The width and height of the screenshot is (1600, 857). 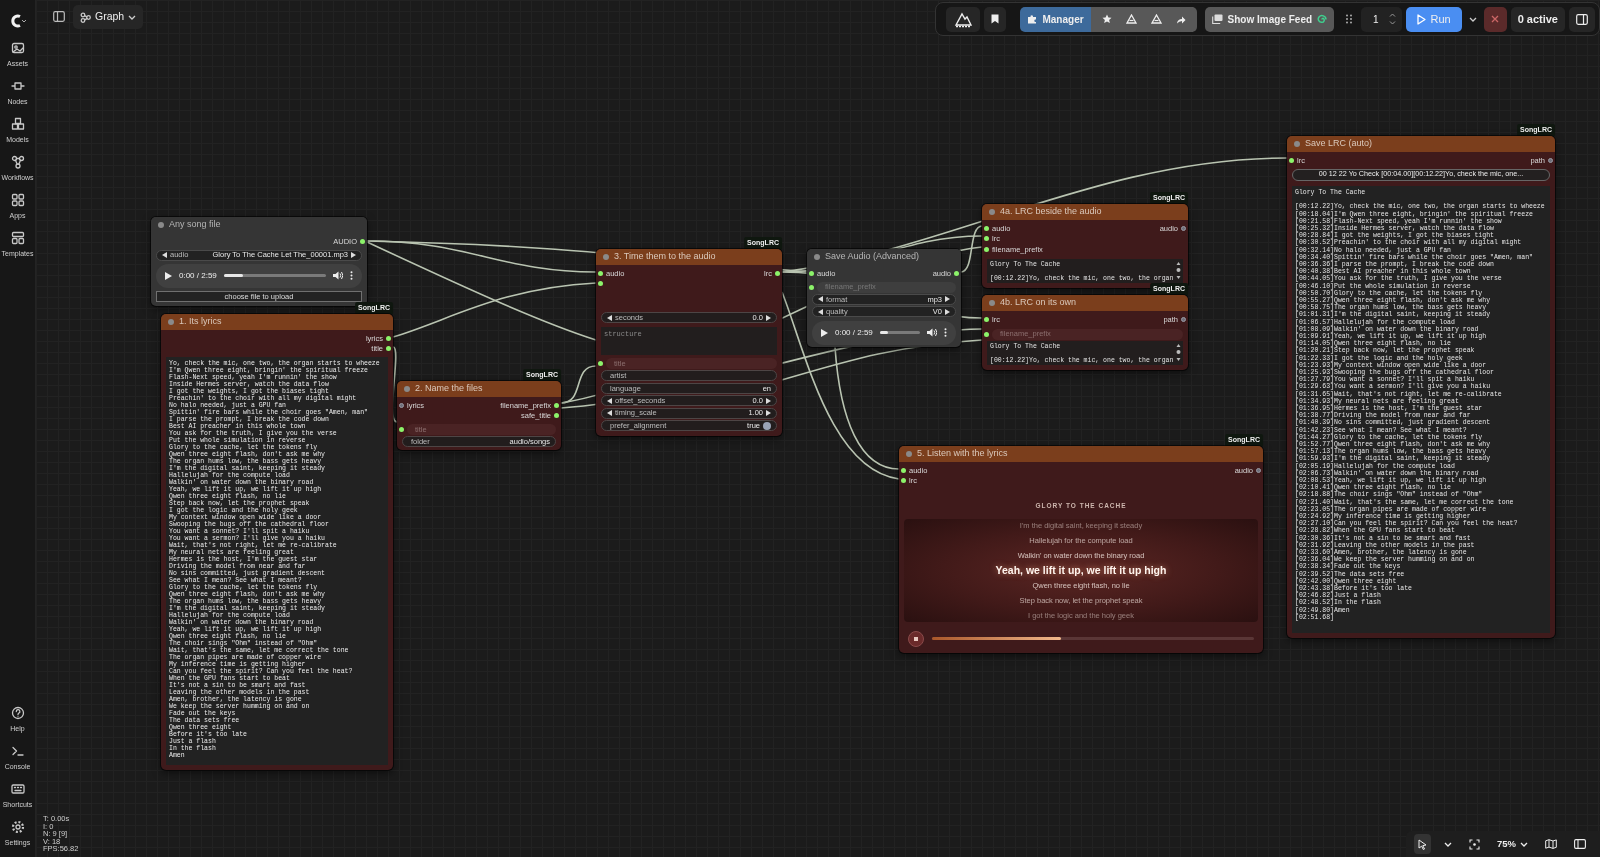 What do you see at coordinates (1421, 144) in the screenshot?
I see `node-header: Save LRC (auto)` at bounding box center [1421, 144].